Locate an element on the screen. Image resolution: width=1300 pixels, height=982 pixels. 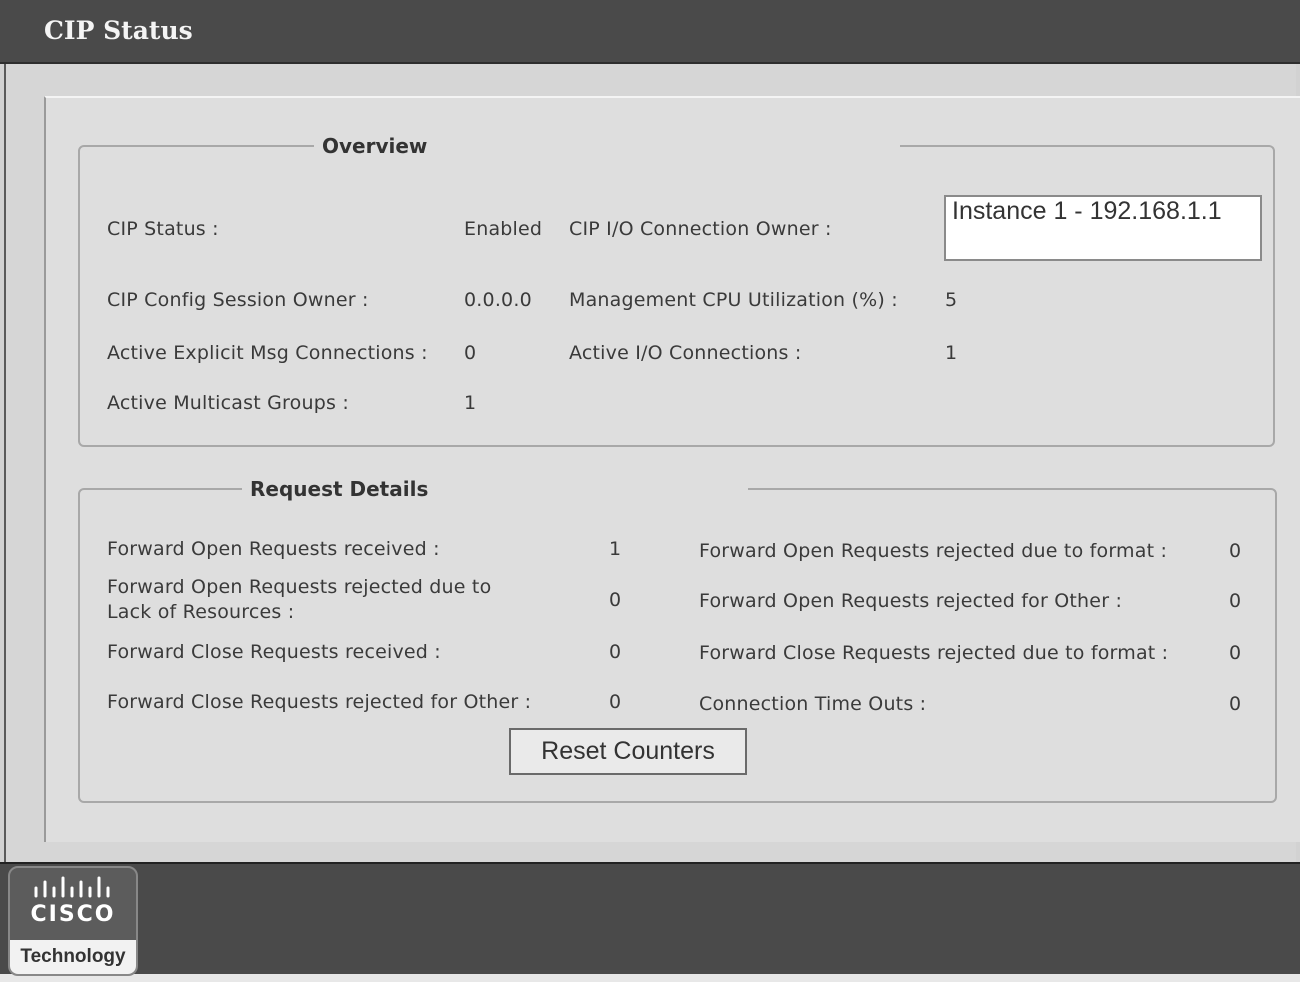
footer-bar is located at coordinates (650, 922).